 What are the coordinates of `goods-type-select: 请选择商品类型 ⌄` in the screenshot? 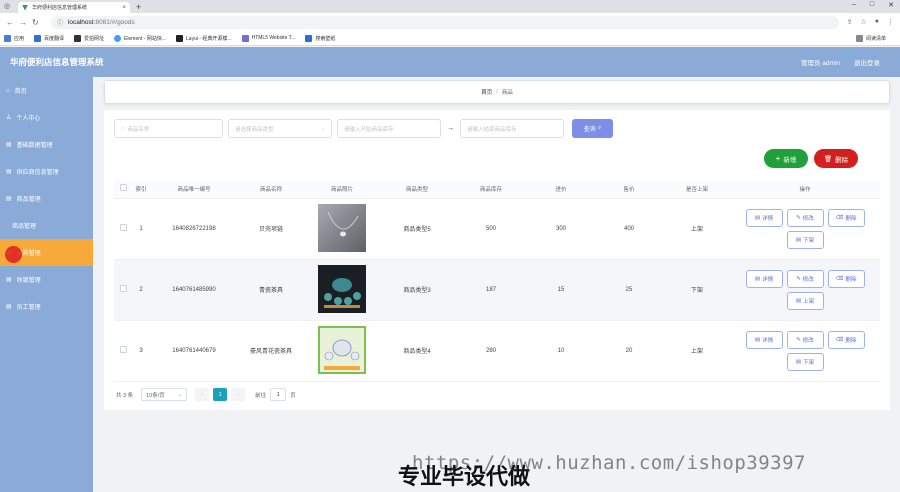 It's located at (280, 128).